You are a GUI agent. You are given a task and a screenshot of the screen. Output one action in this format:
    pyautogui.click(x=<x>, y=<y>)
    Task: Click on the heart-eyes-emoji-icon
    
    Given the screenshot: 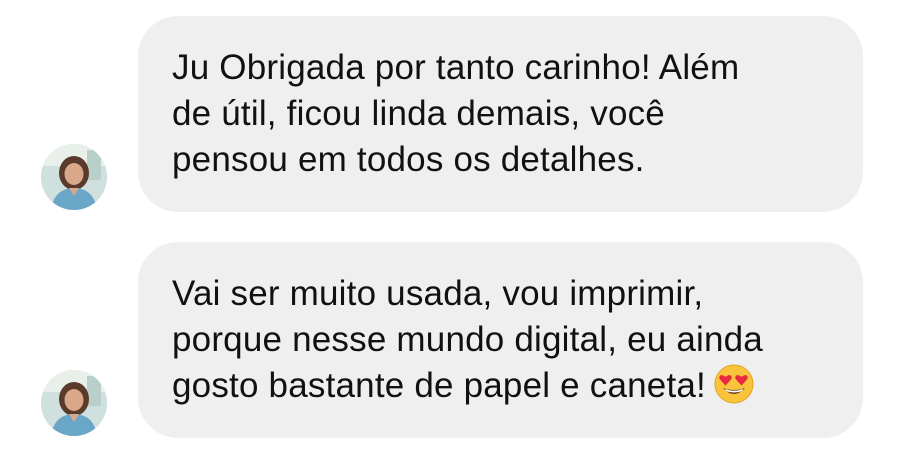 What is the action you would take?
    pyautogui.click(x=734, y=384)
    